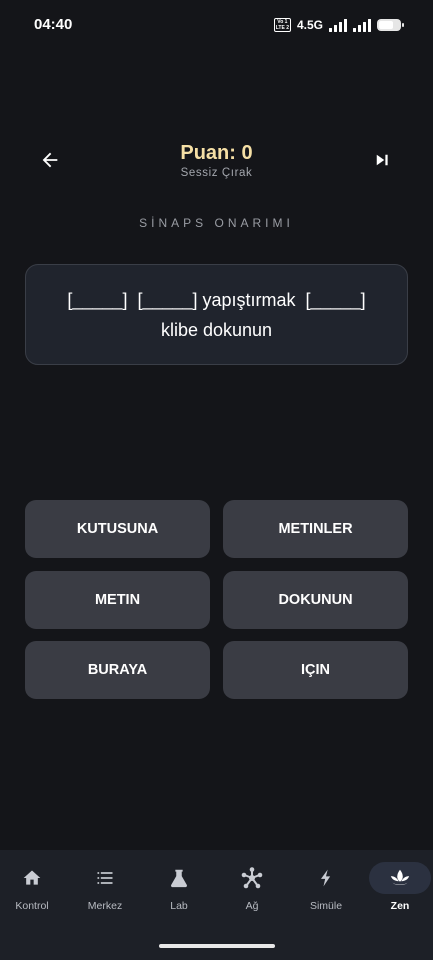 Image resolution: width=433 pixels, height=960 pixels. I want to click on status-indicators: Vo 1 LTE 2 4.5G, so click(338, 25).